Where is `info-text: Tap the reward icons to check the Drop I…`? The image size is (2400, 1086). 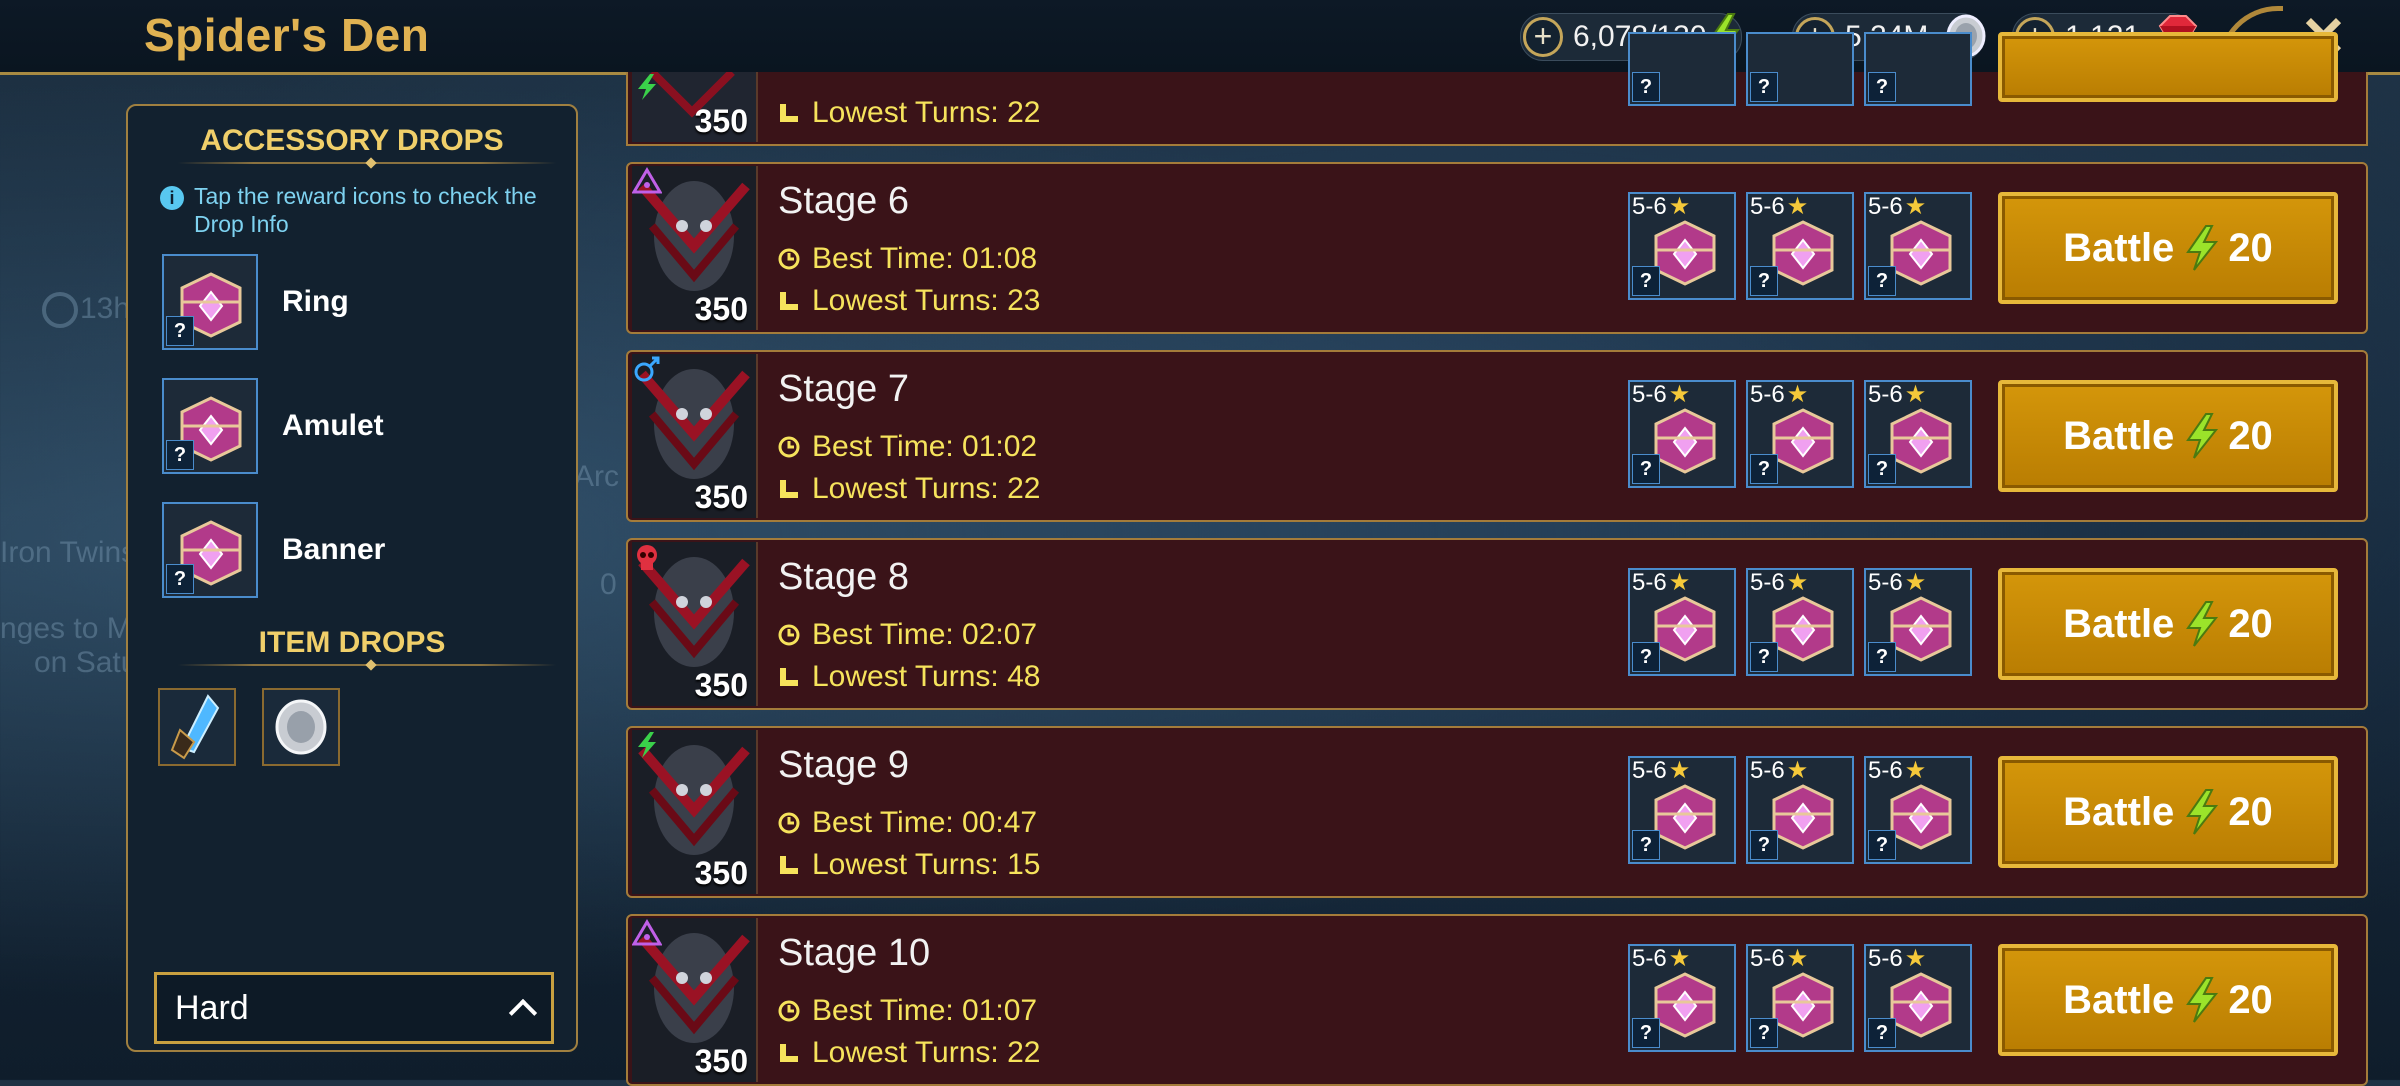 info-text: Tap the reward icons to check the Drop I… is located at coordinates (365, 210).